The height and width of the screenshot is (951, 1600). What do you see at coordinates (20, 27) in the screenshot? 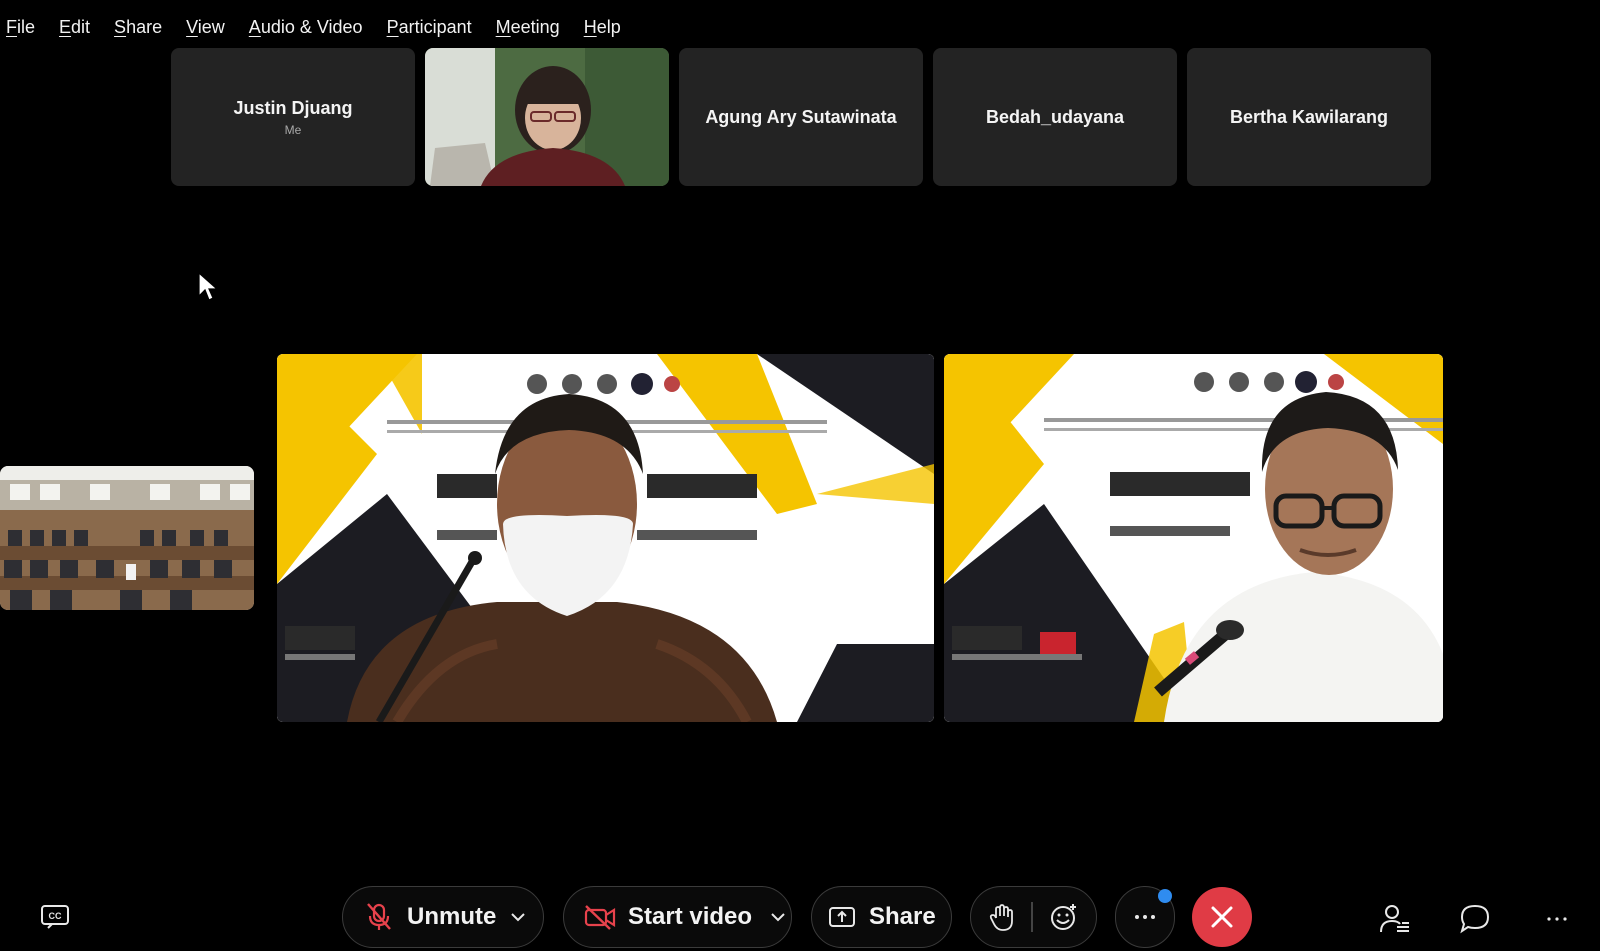
I see `menu-file: File` at bounding box center [20, 27].